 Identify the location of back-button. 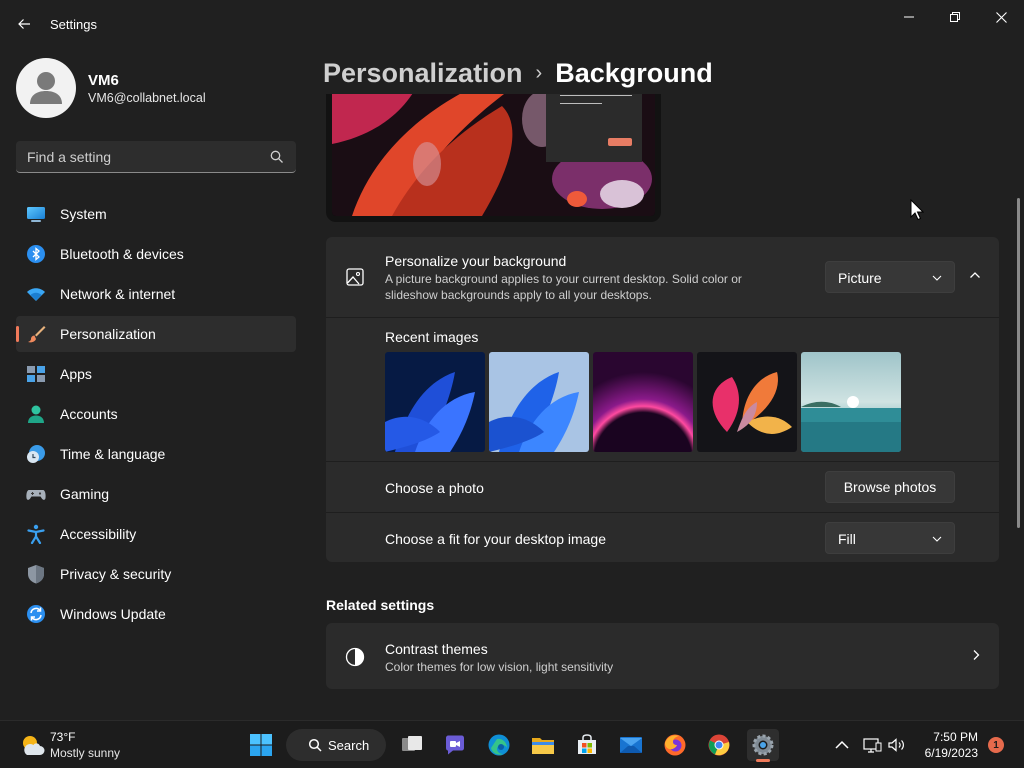
(24, 24).